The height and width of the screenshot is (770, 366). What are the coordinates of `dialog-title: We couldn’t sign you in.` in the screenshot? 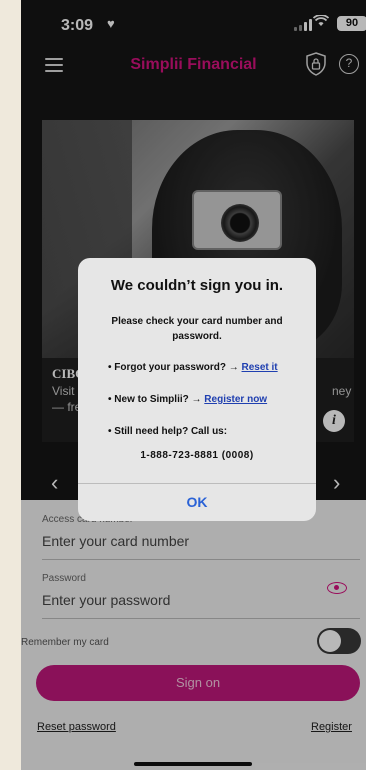 It's located at (197, 285).